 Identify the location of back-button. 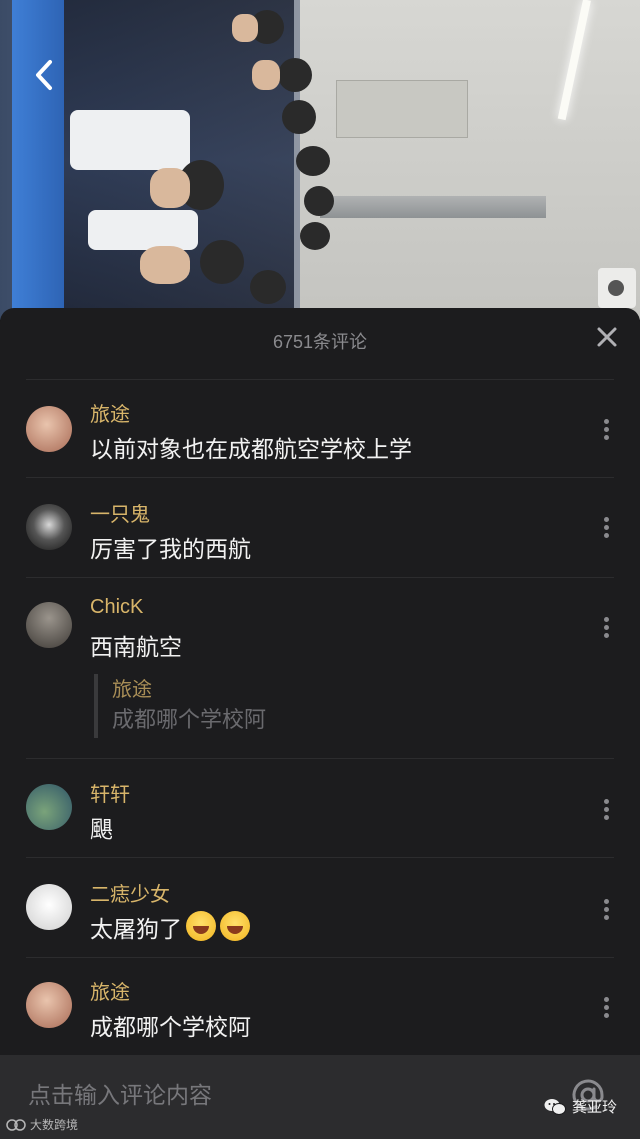
(45, 75).